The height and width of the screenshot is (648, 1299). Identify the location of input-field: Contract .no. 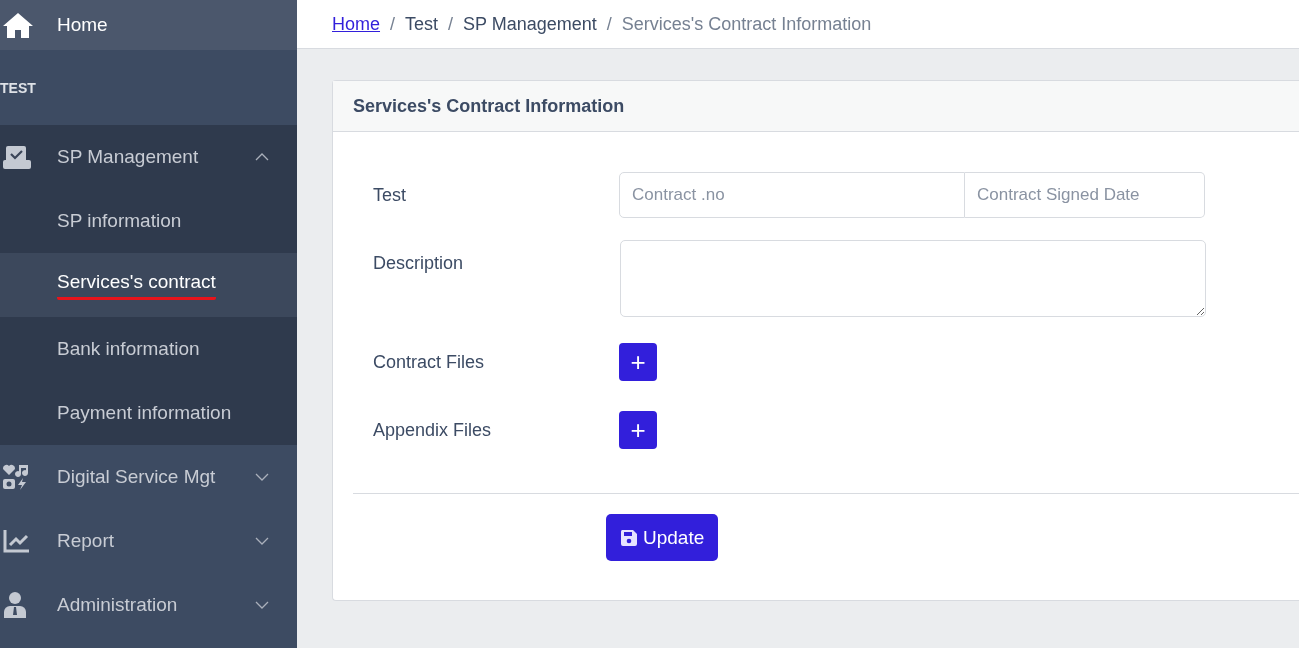
(792, 195).